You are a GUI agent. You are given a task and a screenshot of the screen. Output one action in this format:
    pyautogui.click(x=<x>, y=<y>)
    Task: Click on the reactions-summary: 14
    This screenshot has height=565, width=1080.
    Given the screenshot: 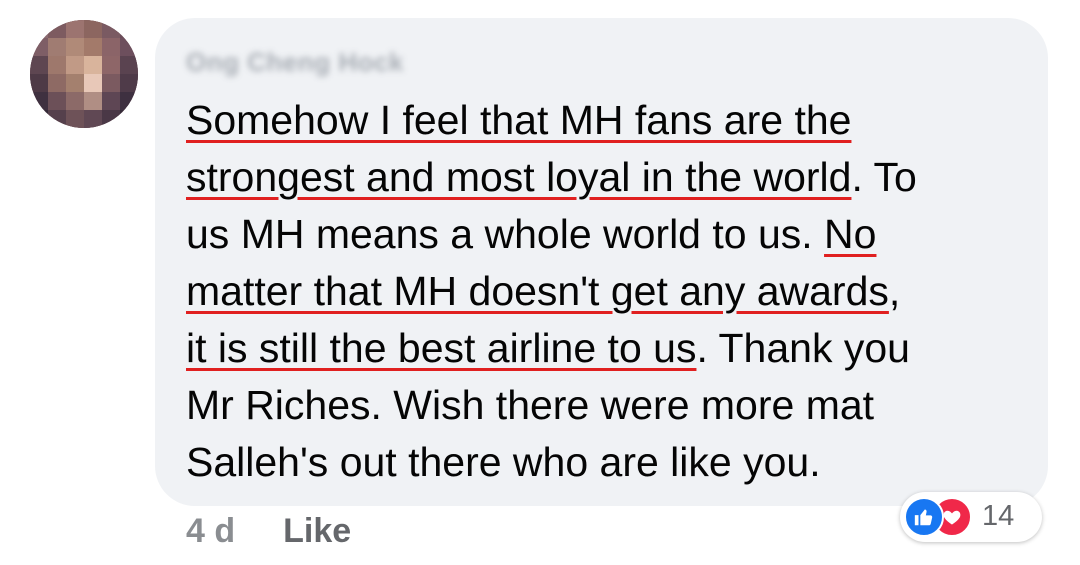 What is the action you would take?
    pyautogui.click(x=971, y=517)
    